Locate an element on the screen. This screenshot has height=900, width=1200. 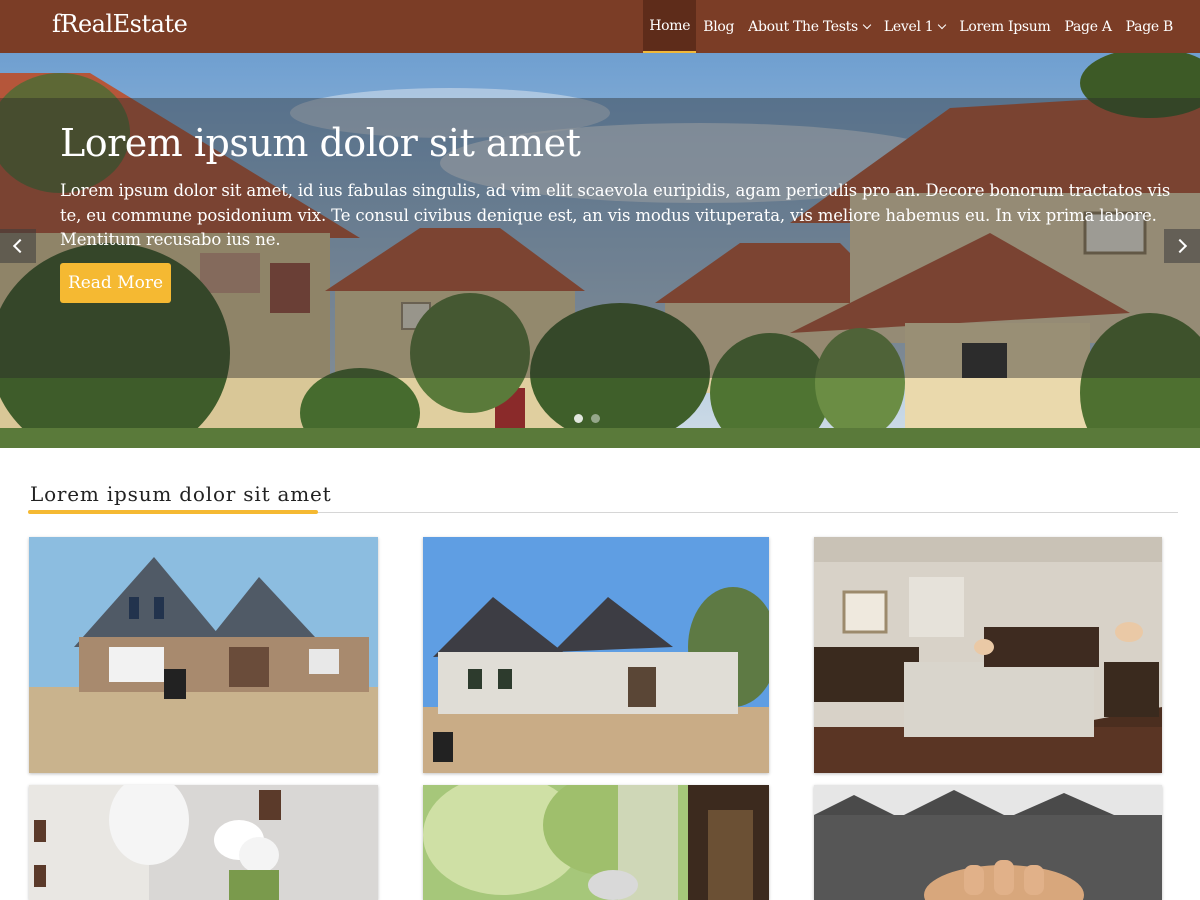
slider-dots is located at coordinates (587, 418).